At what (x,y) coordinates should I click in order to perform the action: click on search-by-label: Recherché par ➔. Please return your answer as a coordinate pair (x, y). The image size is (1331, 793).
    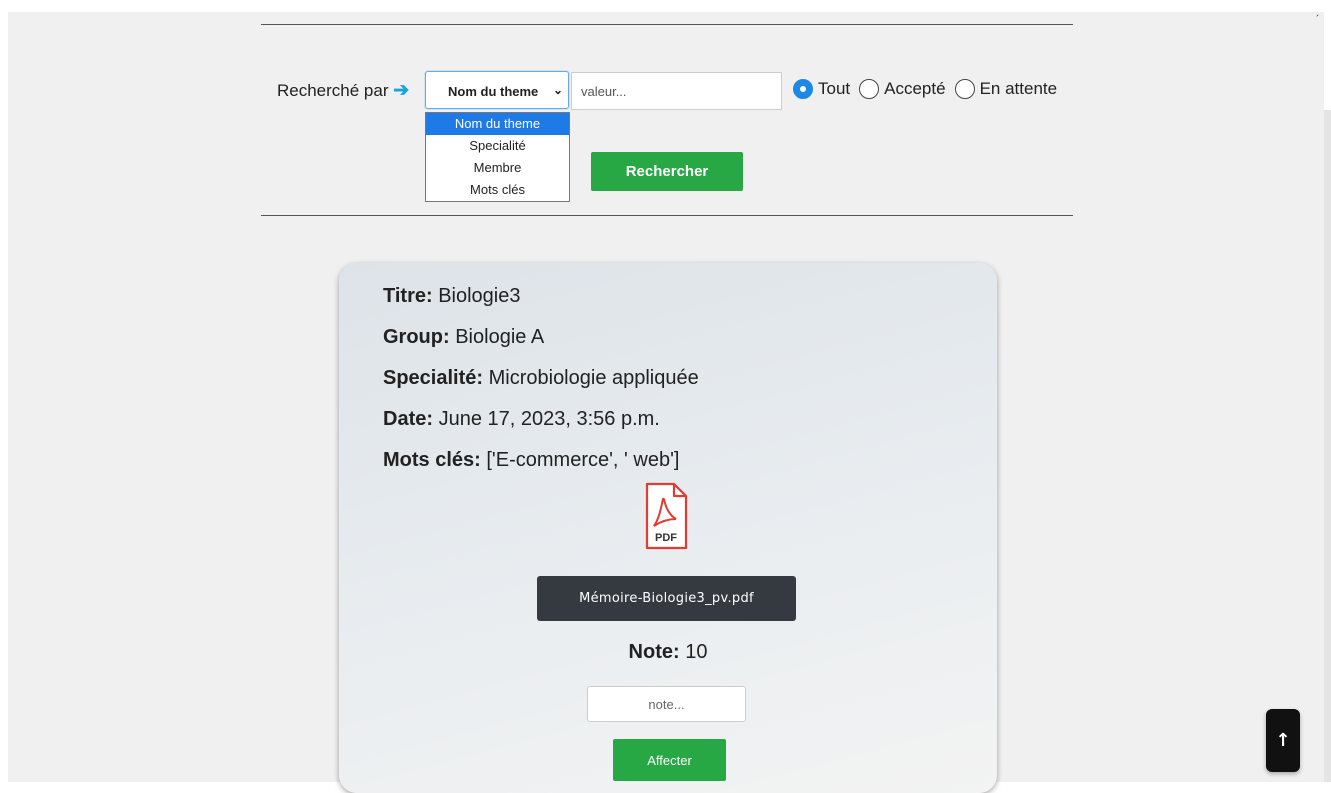
    Looking at the image, I should click on (343, 90).